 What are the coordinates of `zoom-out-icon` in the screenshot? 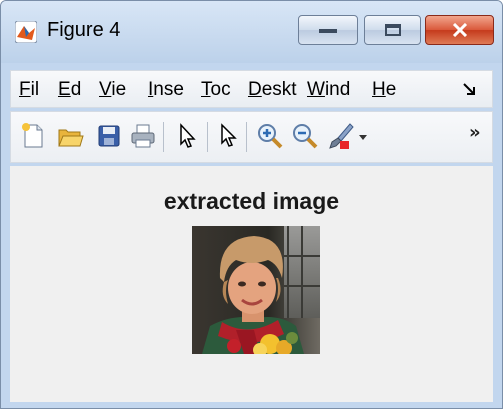 It's located at (305, 136).